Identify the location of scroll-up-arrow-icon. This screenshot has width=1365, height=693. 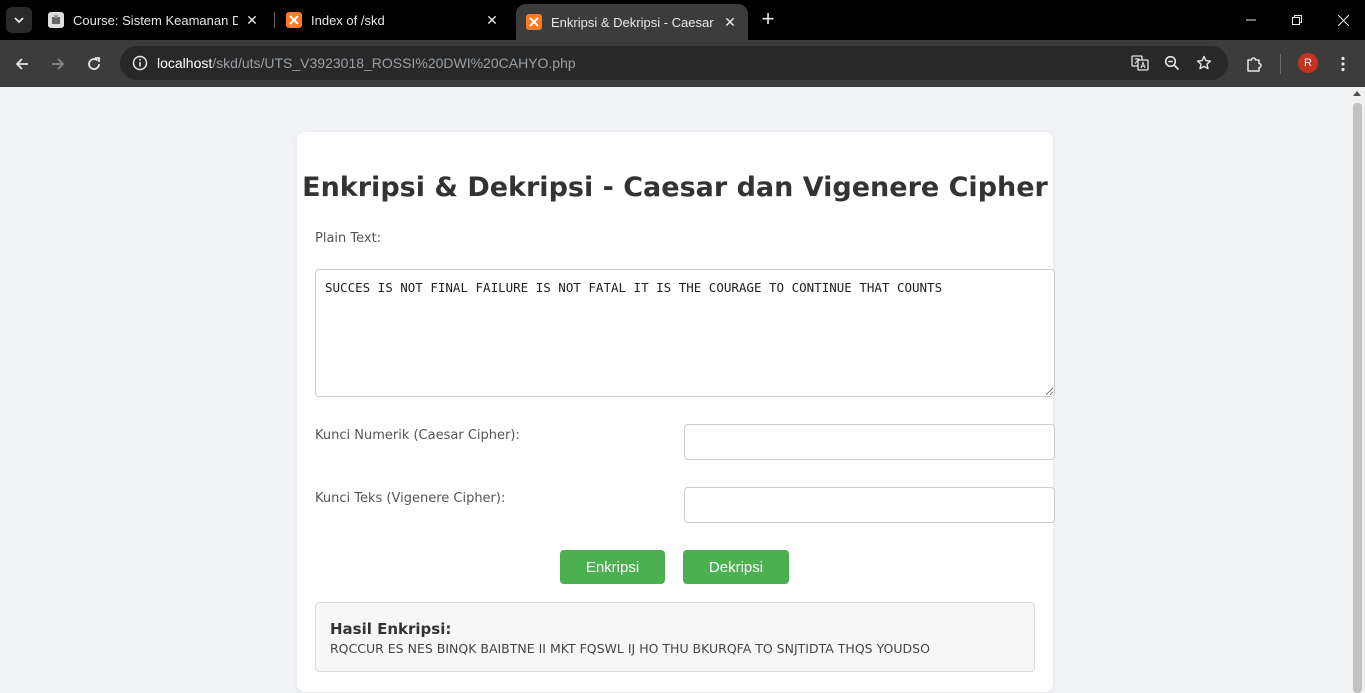
(1357, 93).